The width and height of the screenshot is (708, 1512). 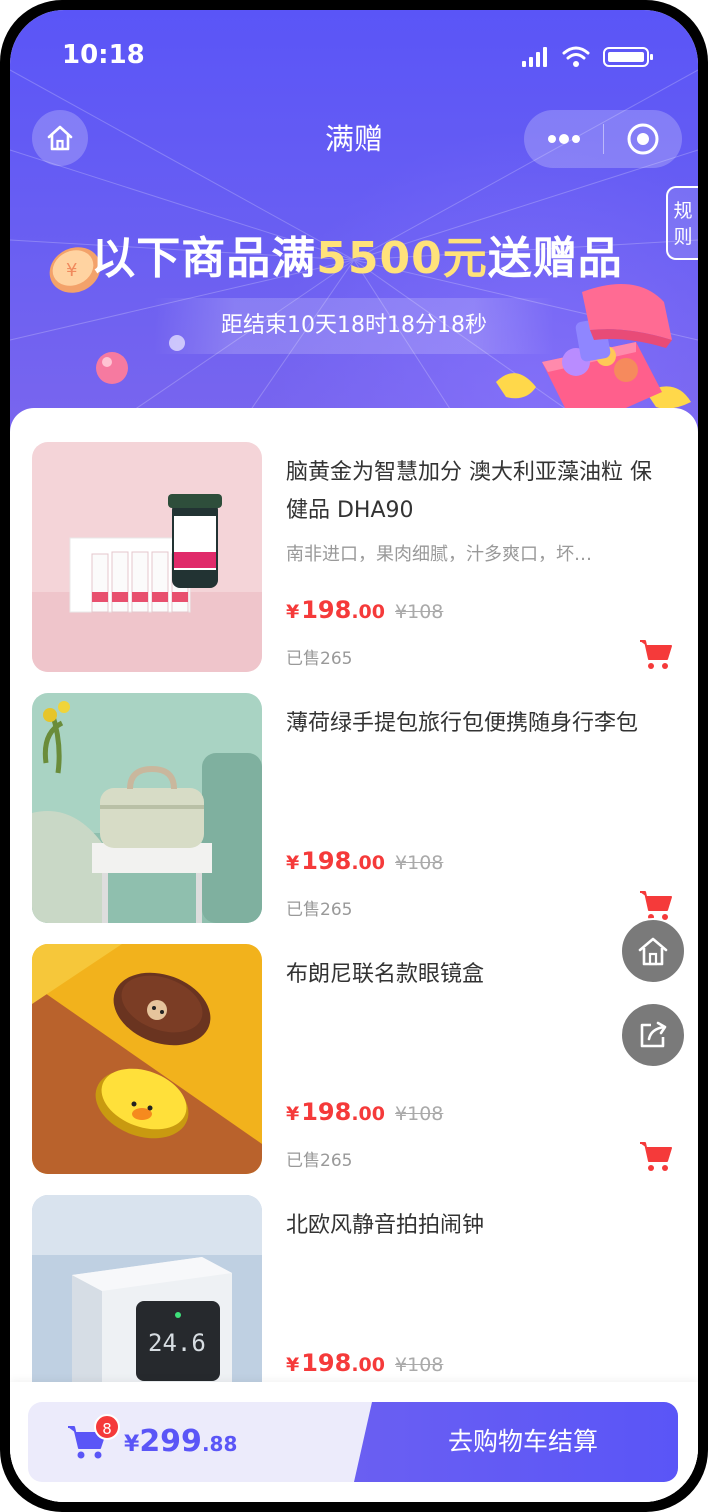 I want to click on float-home-button, so click(x=653, y=951).